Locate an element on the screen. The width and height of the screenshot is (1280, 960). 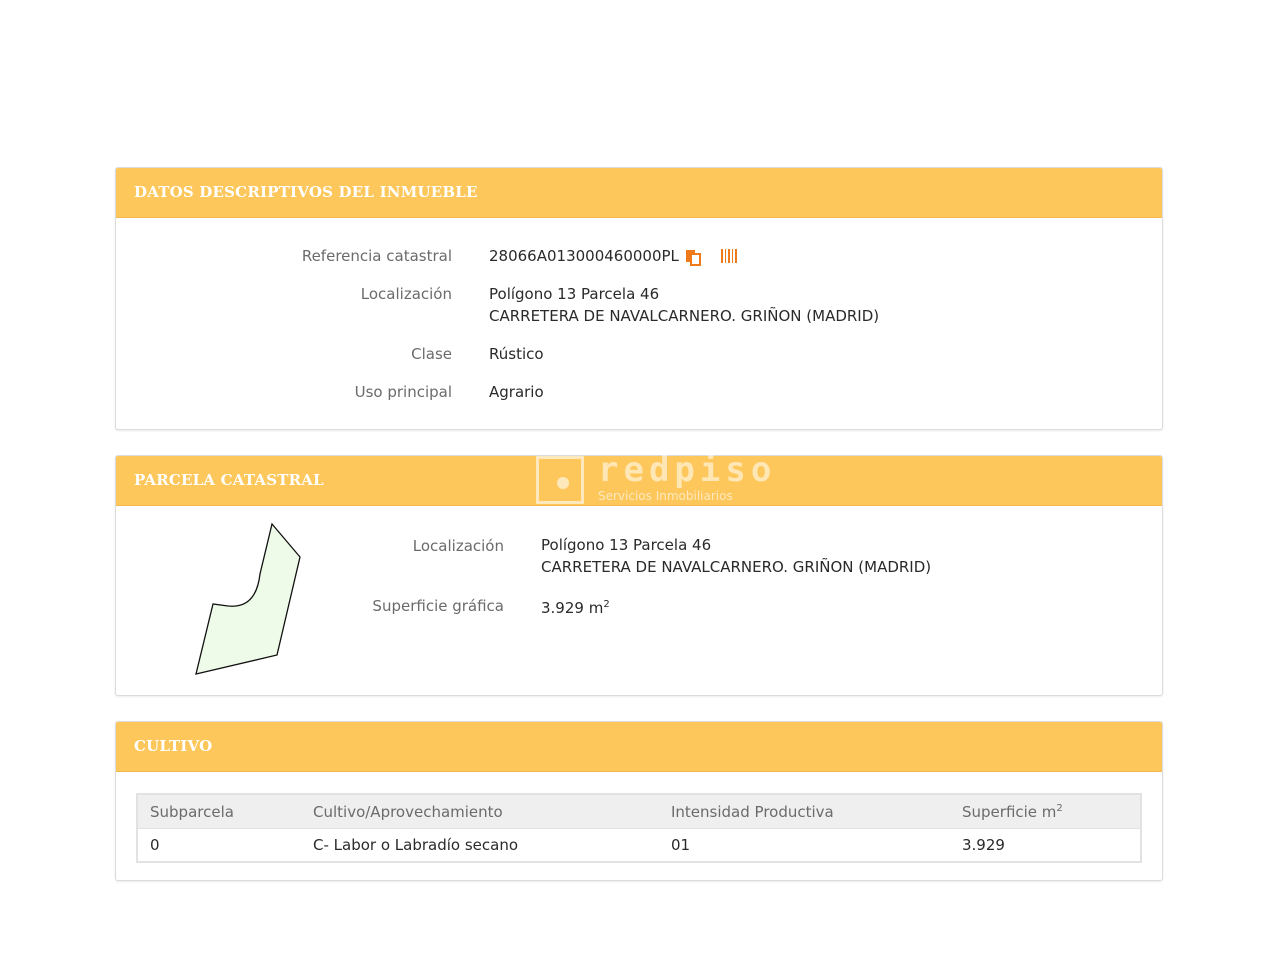
col-cultivo: Cultivo/Aprovechamiento is located at coordinates (480, 811).